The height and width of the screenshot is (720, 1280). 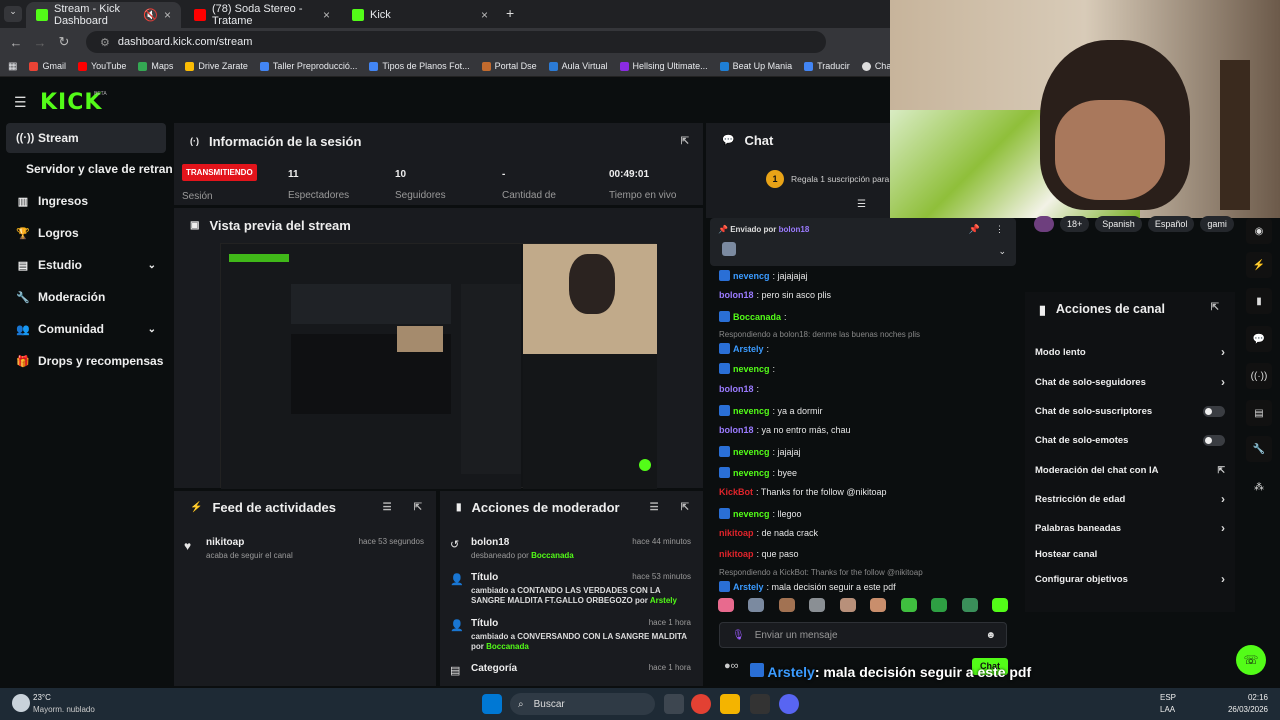 I want to click on rail-broadcast-icon: ((·)), so click(x=1259, y=376).